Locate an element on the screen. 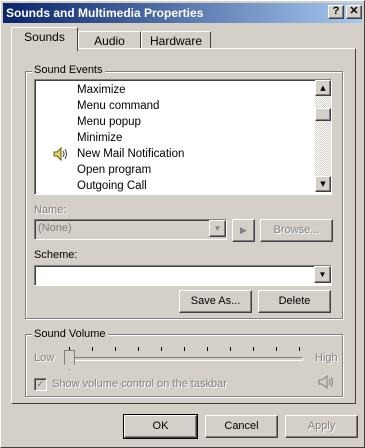 This screenshot has width=365, height=448. tab-sounds: Sounds is located at coordinates (44, 39).